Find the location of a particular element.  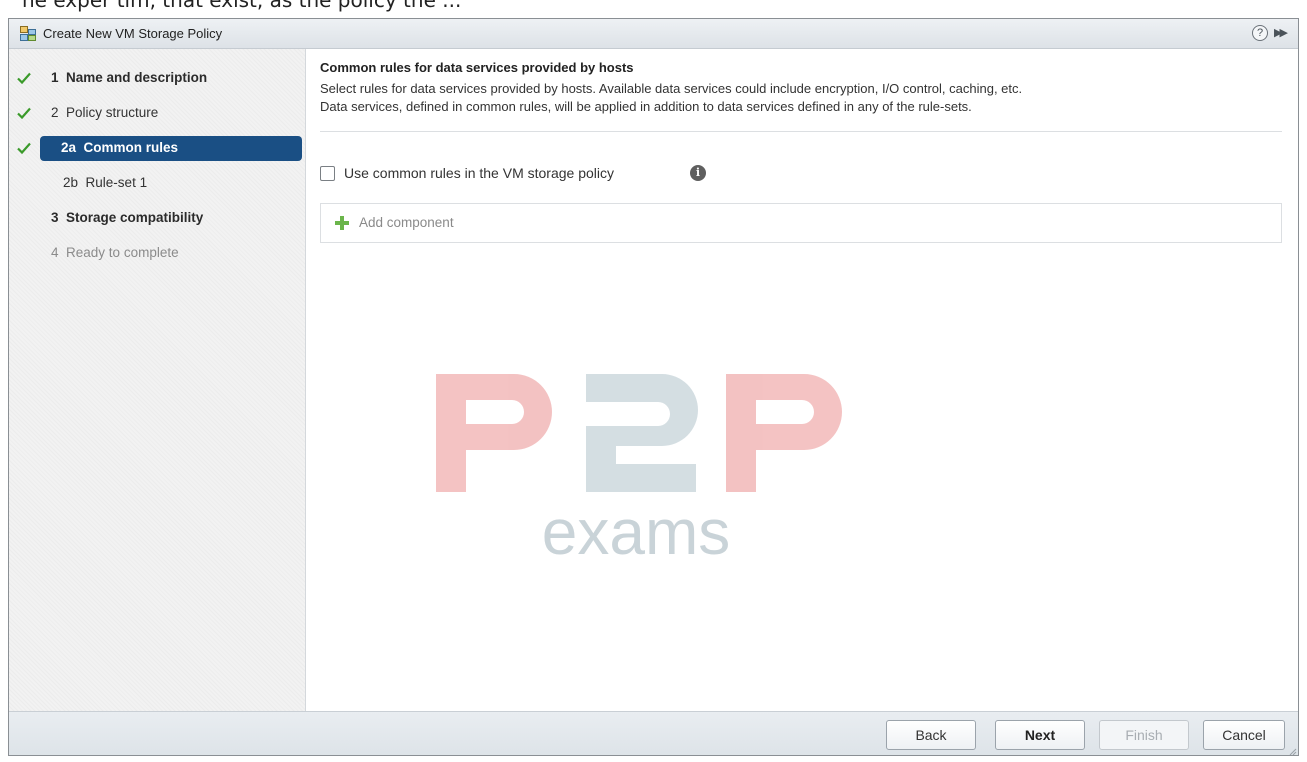

step-label: Ready to complete is located at coordinates (122, 252).